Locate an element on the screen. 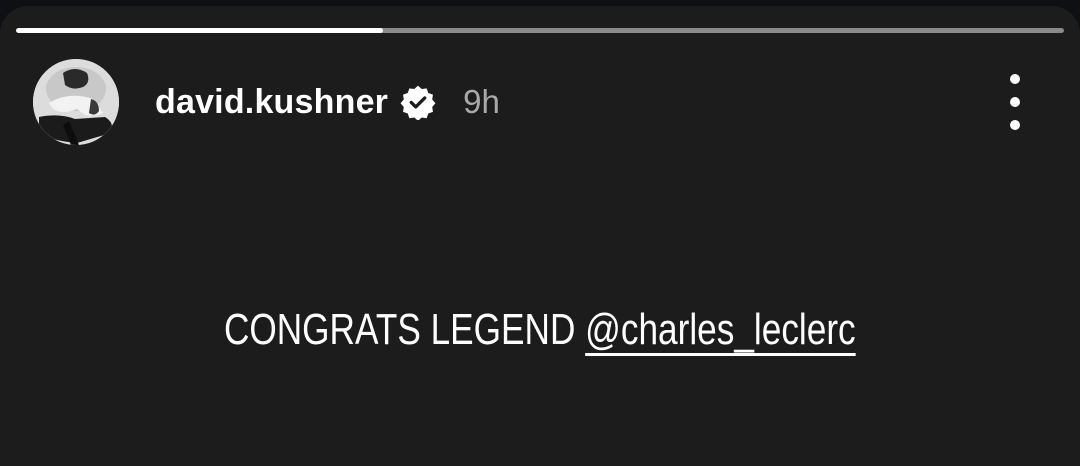  avatar is located at coordinates (76, 102).